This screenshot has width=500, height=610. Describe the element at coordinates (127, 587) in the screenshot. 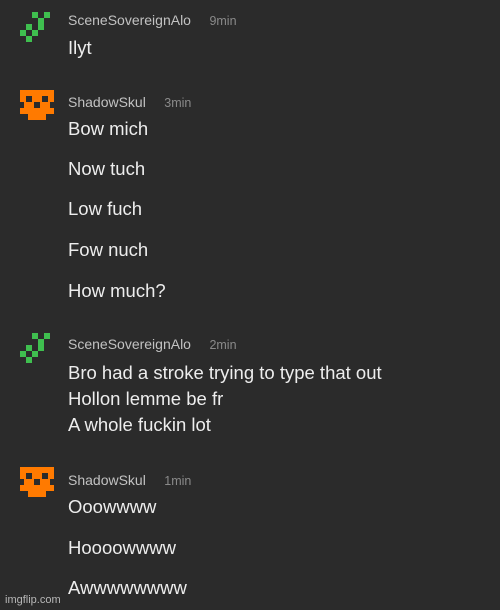

I see `message-text: Awwwwwwww` at that location.